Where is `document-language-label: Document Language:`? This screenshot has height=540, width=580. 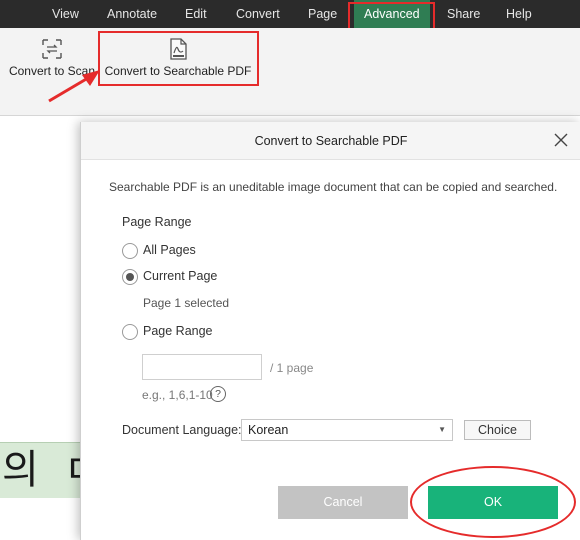
document-language-label: Document Language: is located at coordinates (182, 430).